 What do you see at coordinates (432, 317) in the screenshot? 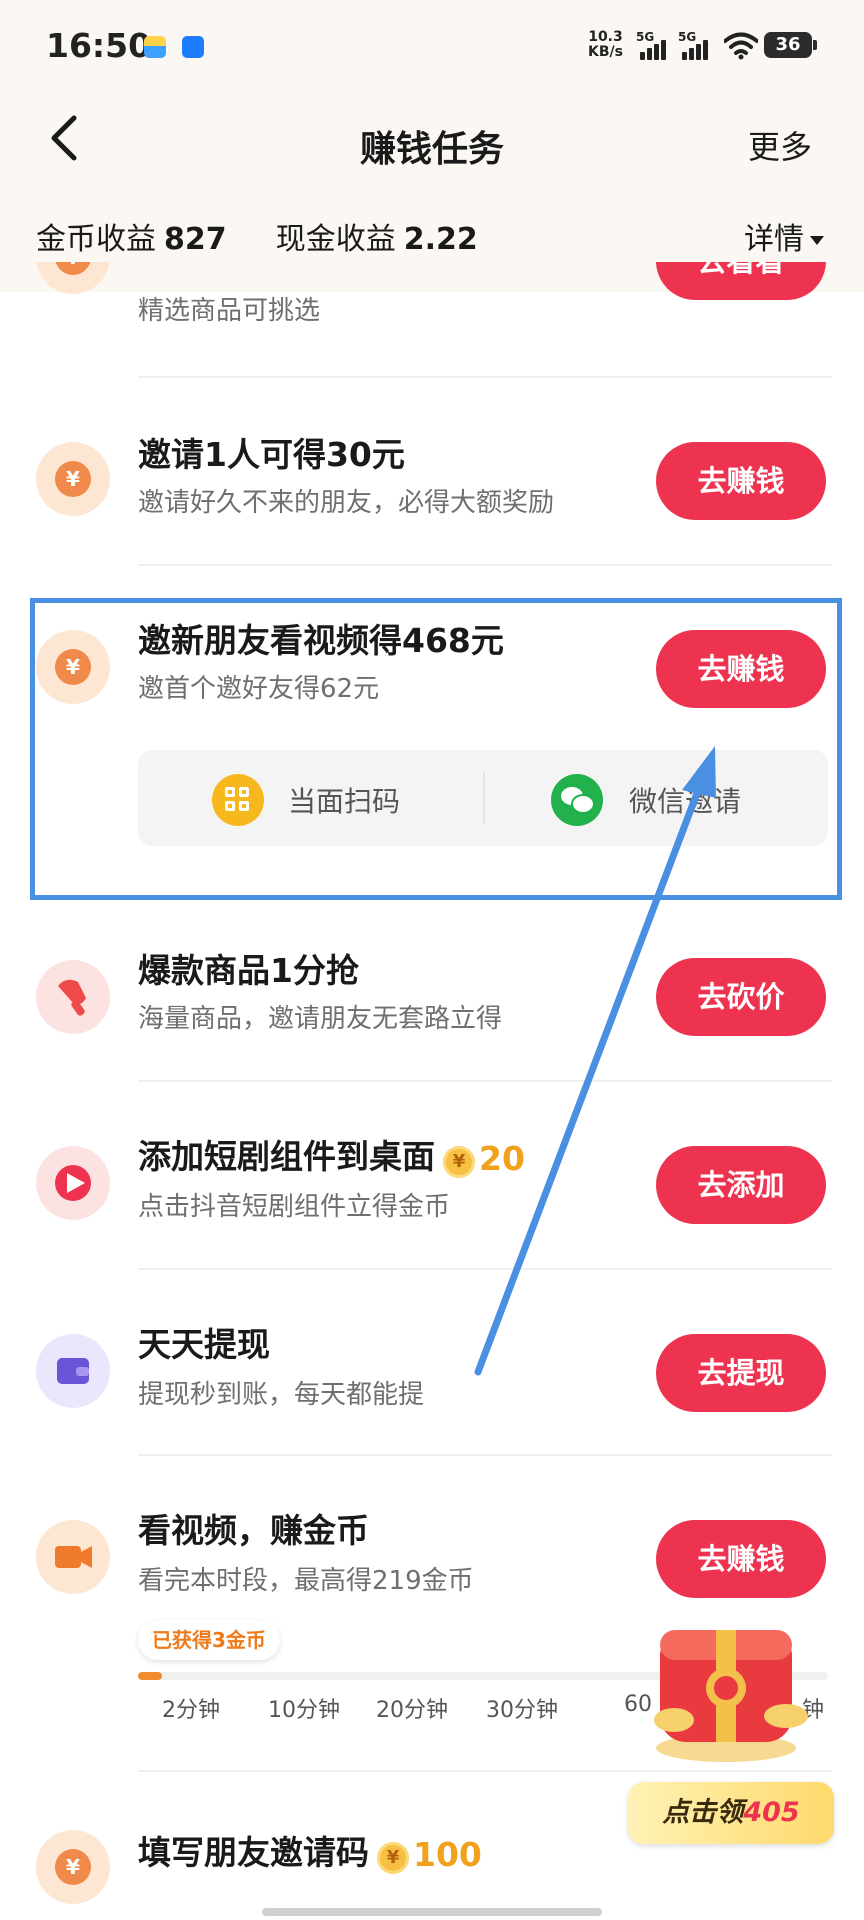
I see `task-item: 精选商品可挑选 去看看` at bounding box center [432, 317].